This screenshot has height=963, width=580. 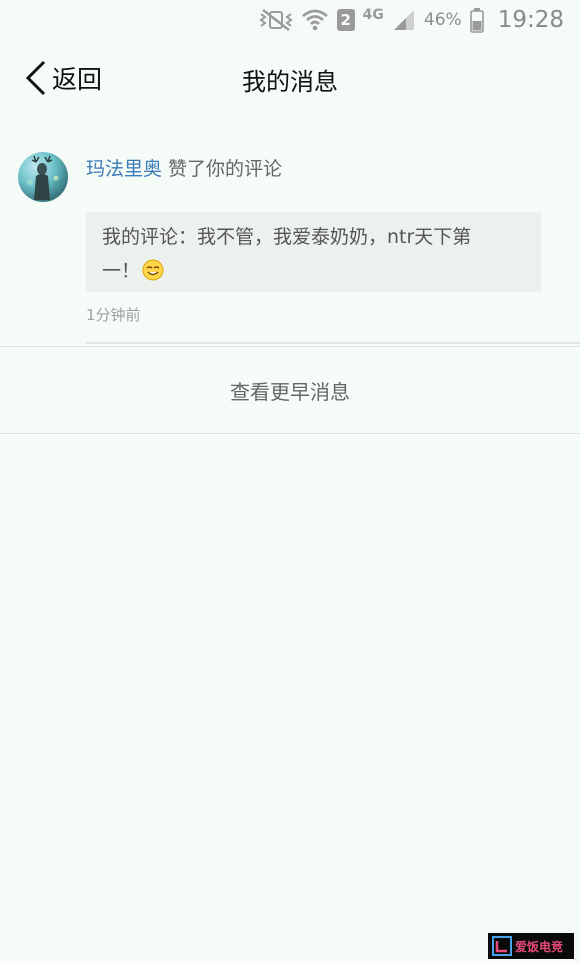 What do you see at coordinates (476, 20) in the screenshot?
I see `battery-icon` at bounding box center [476, 20].